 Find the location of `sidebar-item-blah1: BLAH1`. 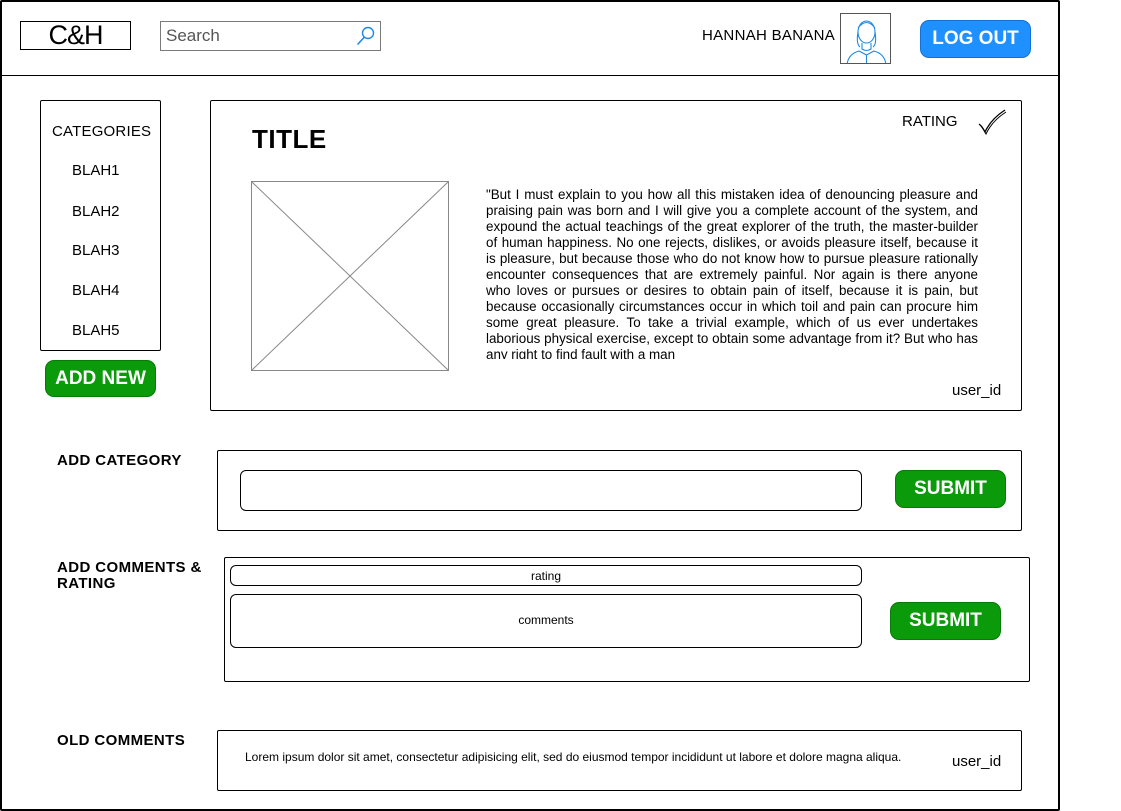

sidebar-item-blah1: BLAH1 is located at coordinates (96, 170).